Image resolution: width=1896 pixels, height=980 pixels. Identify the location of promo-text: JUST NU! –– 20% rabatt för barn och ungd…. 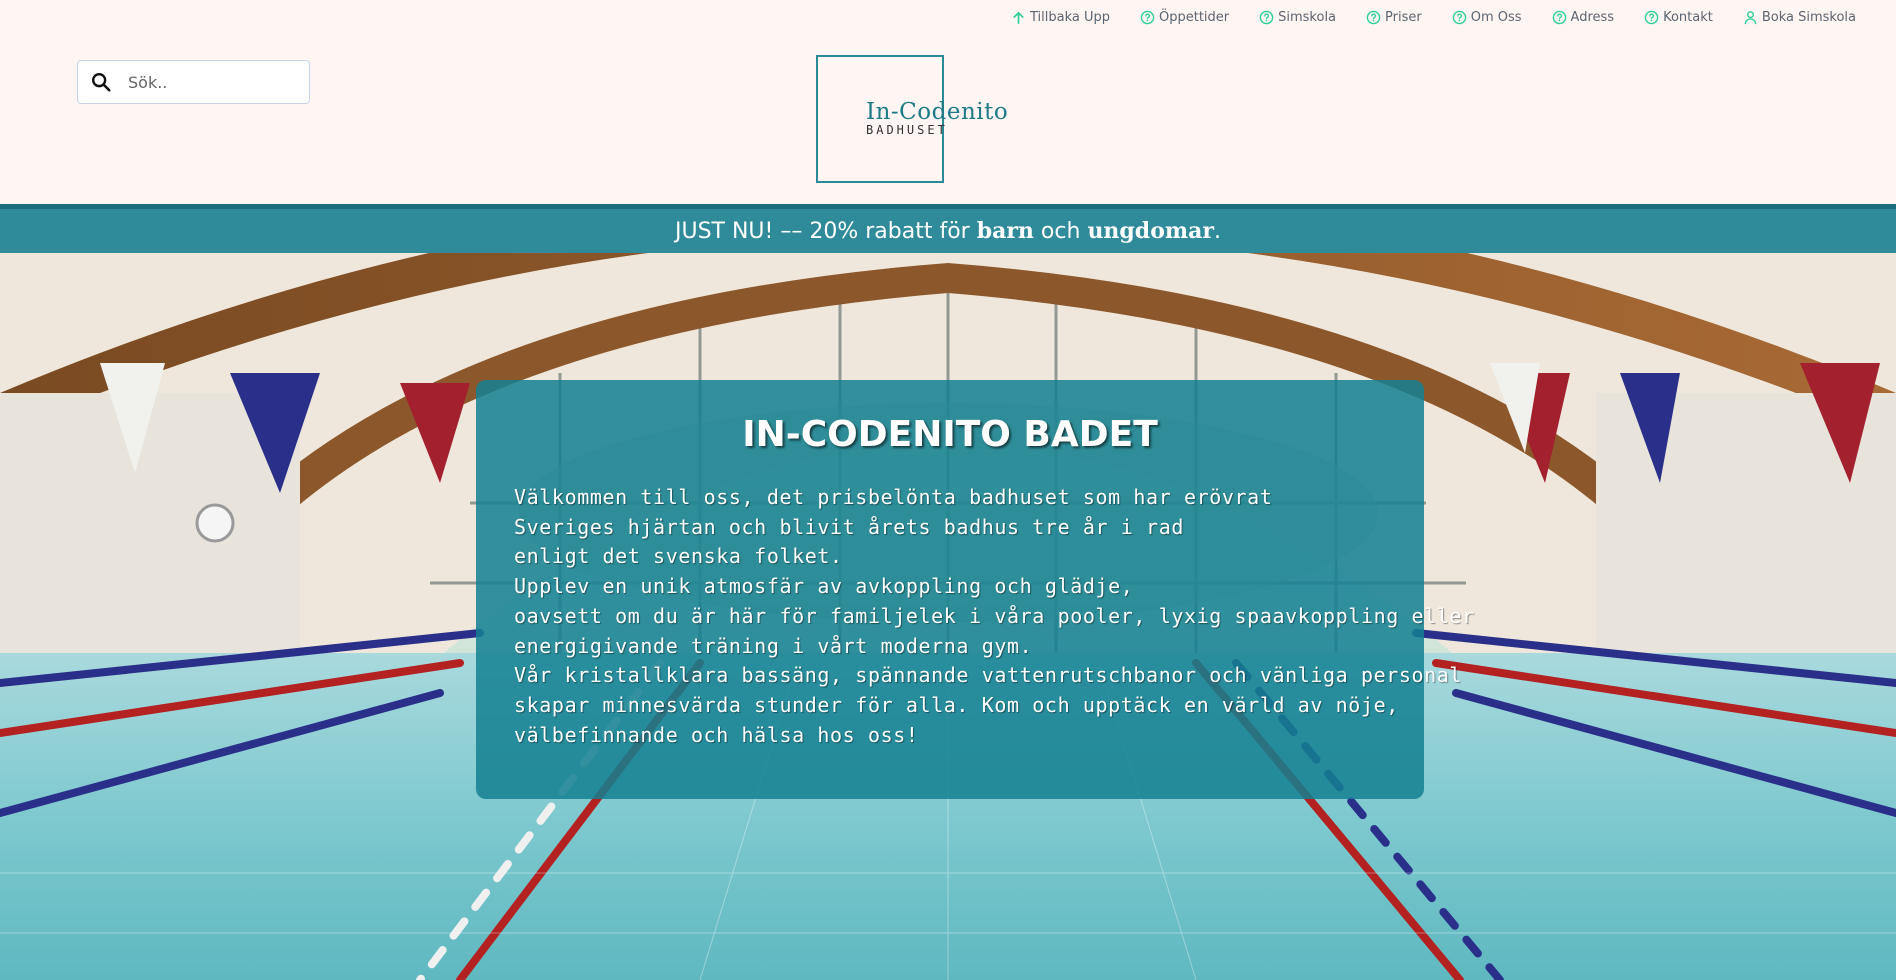
(948, 231).